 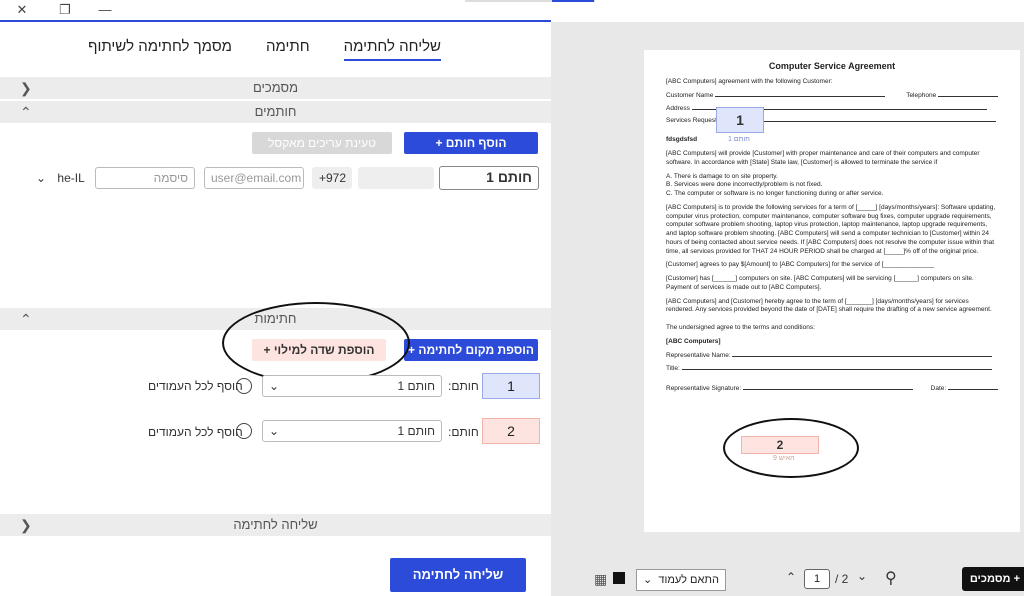 What do you see at coordinates (600, 579) in the screenshot?
I see `grid-view-icon: ▦` at bounding box center [600, 579].